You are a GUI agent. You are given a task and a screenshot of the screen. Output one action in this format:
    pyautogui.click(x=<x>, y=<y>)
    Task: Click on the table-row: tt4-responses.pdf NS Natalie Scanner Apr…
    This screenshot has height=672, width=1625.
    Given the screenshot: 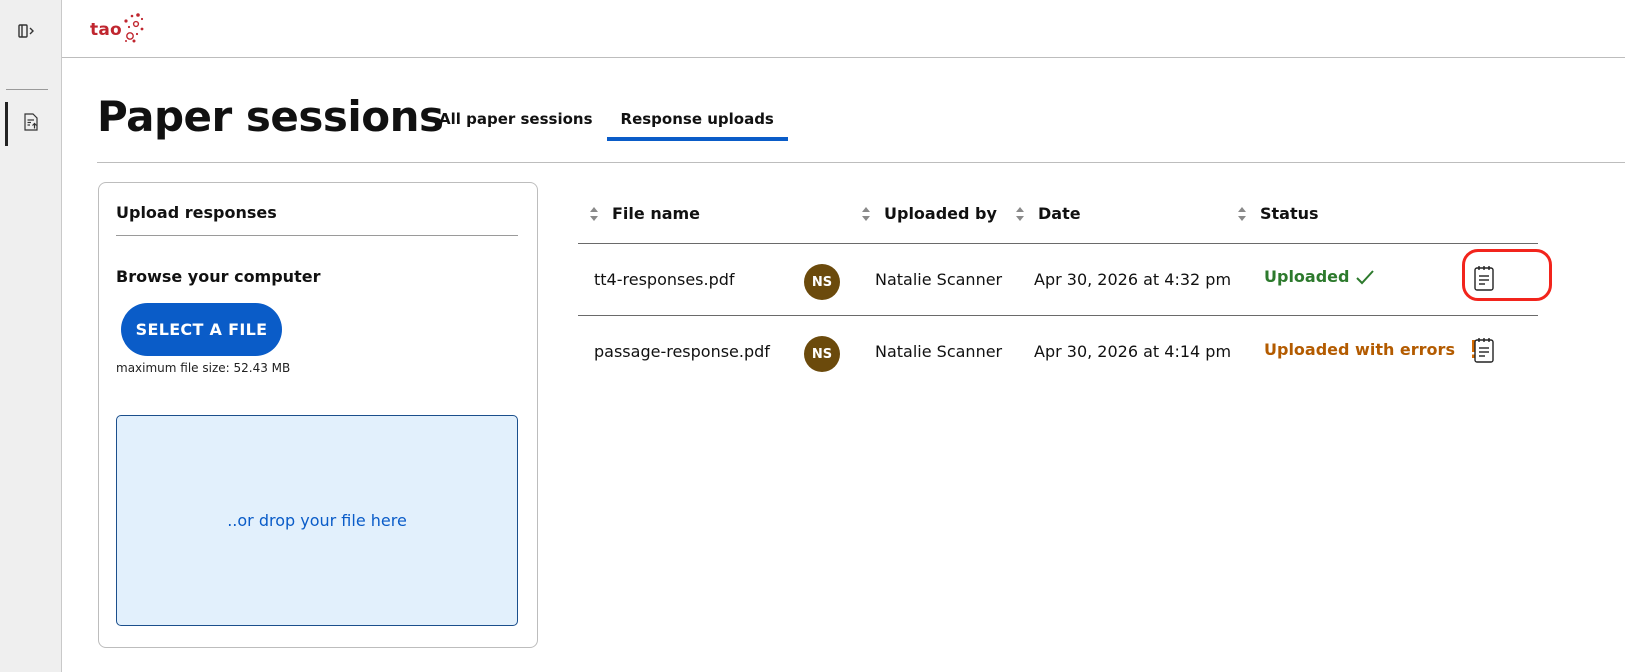 What is the action you would take?
    pyautogui.click(x=1058, y=280)
    